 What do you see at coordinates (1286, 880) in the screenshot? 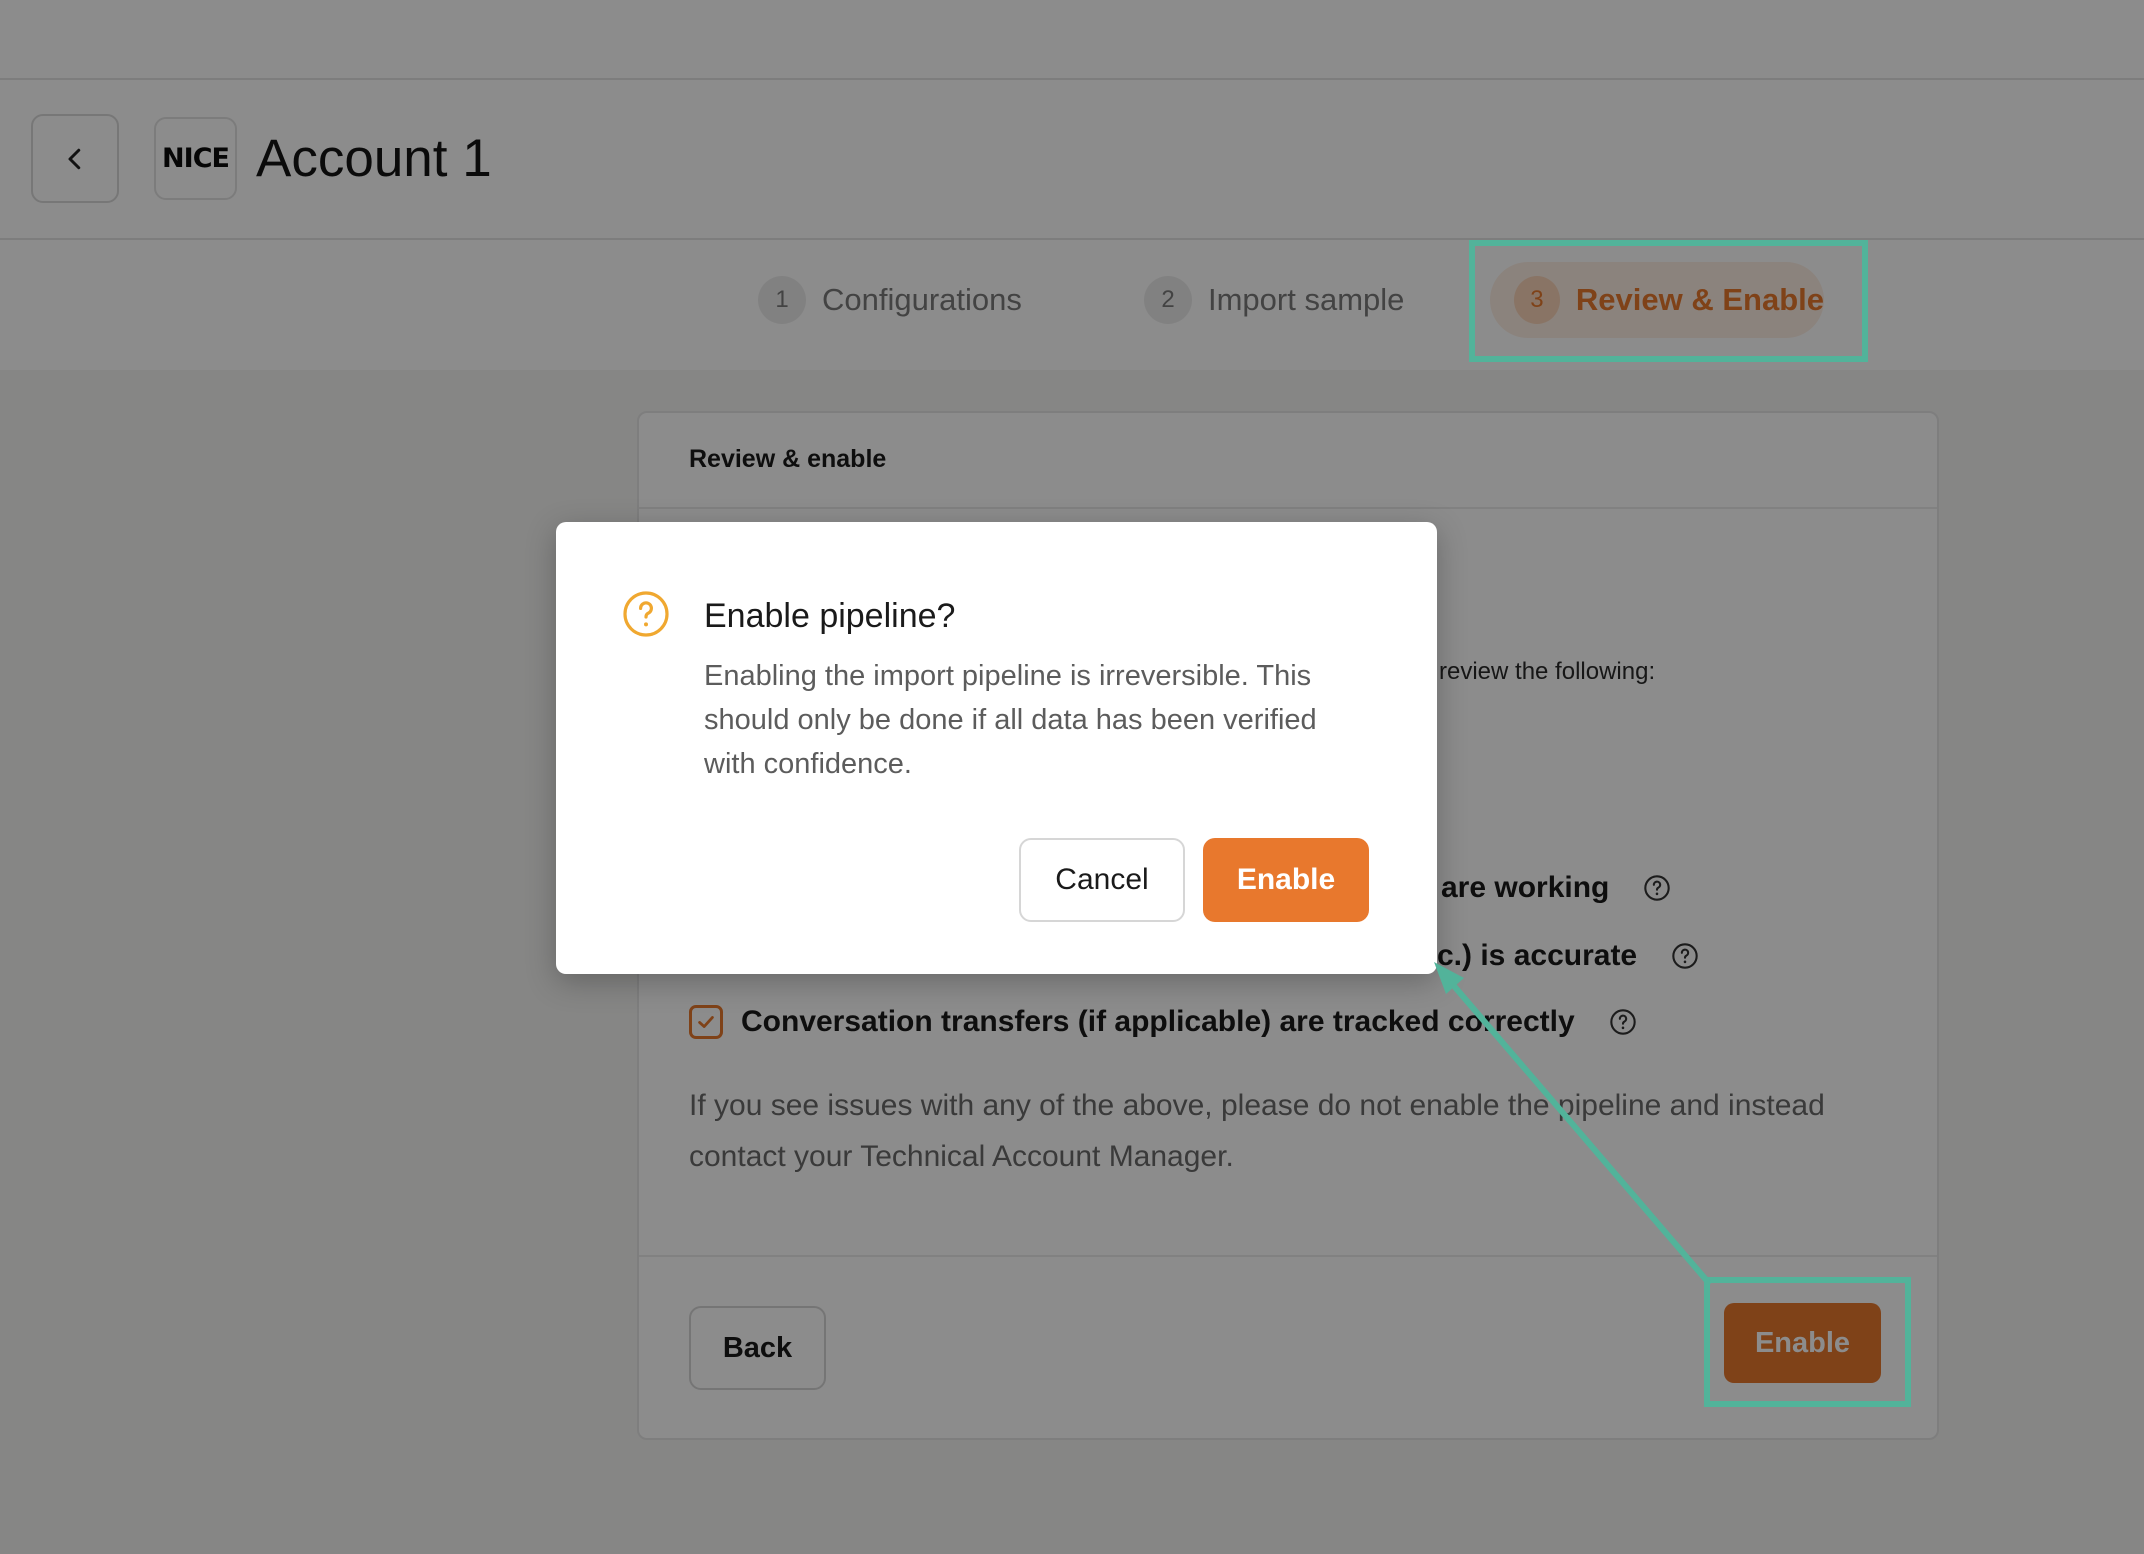
I see `confirm-enable-button: Enable` at bounding box center [1286, 880].